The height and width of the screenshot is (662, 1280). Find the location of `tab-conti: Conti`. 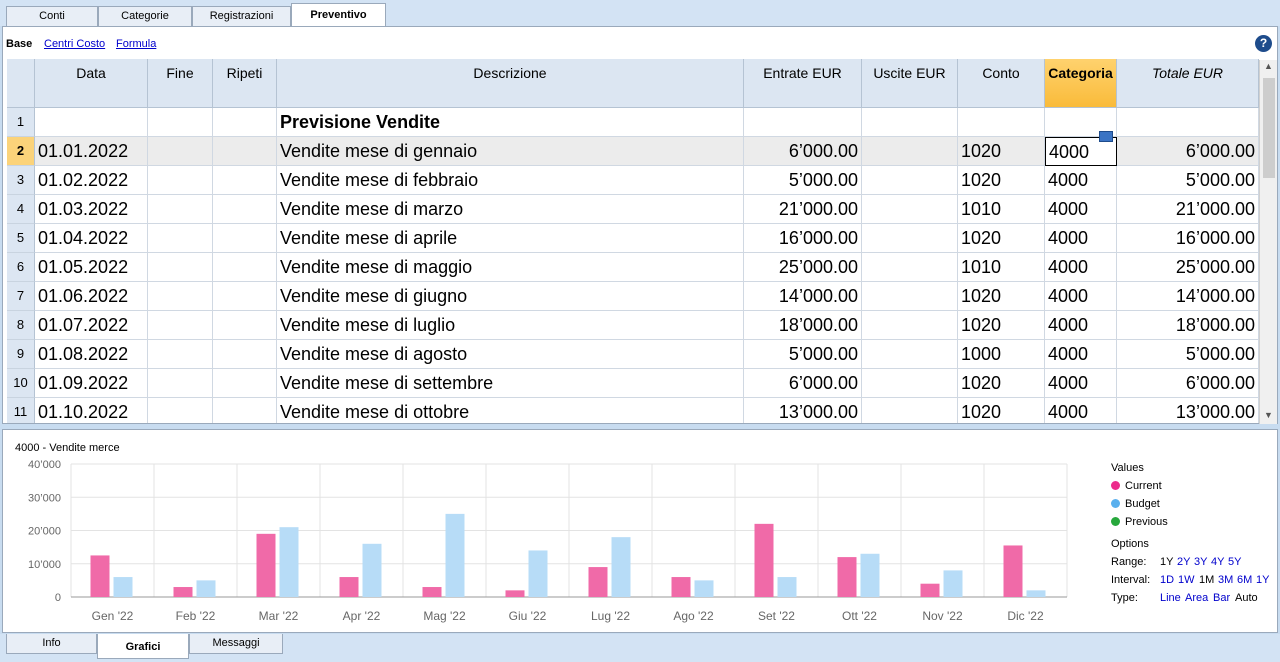

tab-conti: Conti is located at coordinates (52, 16).